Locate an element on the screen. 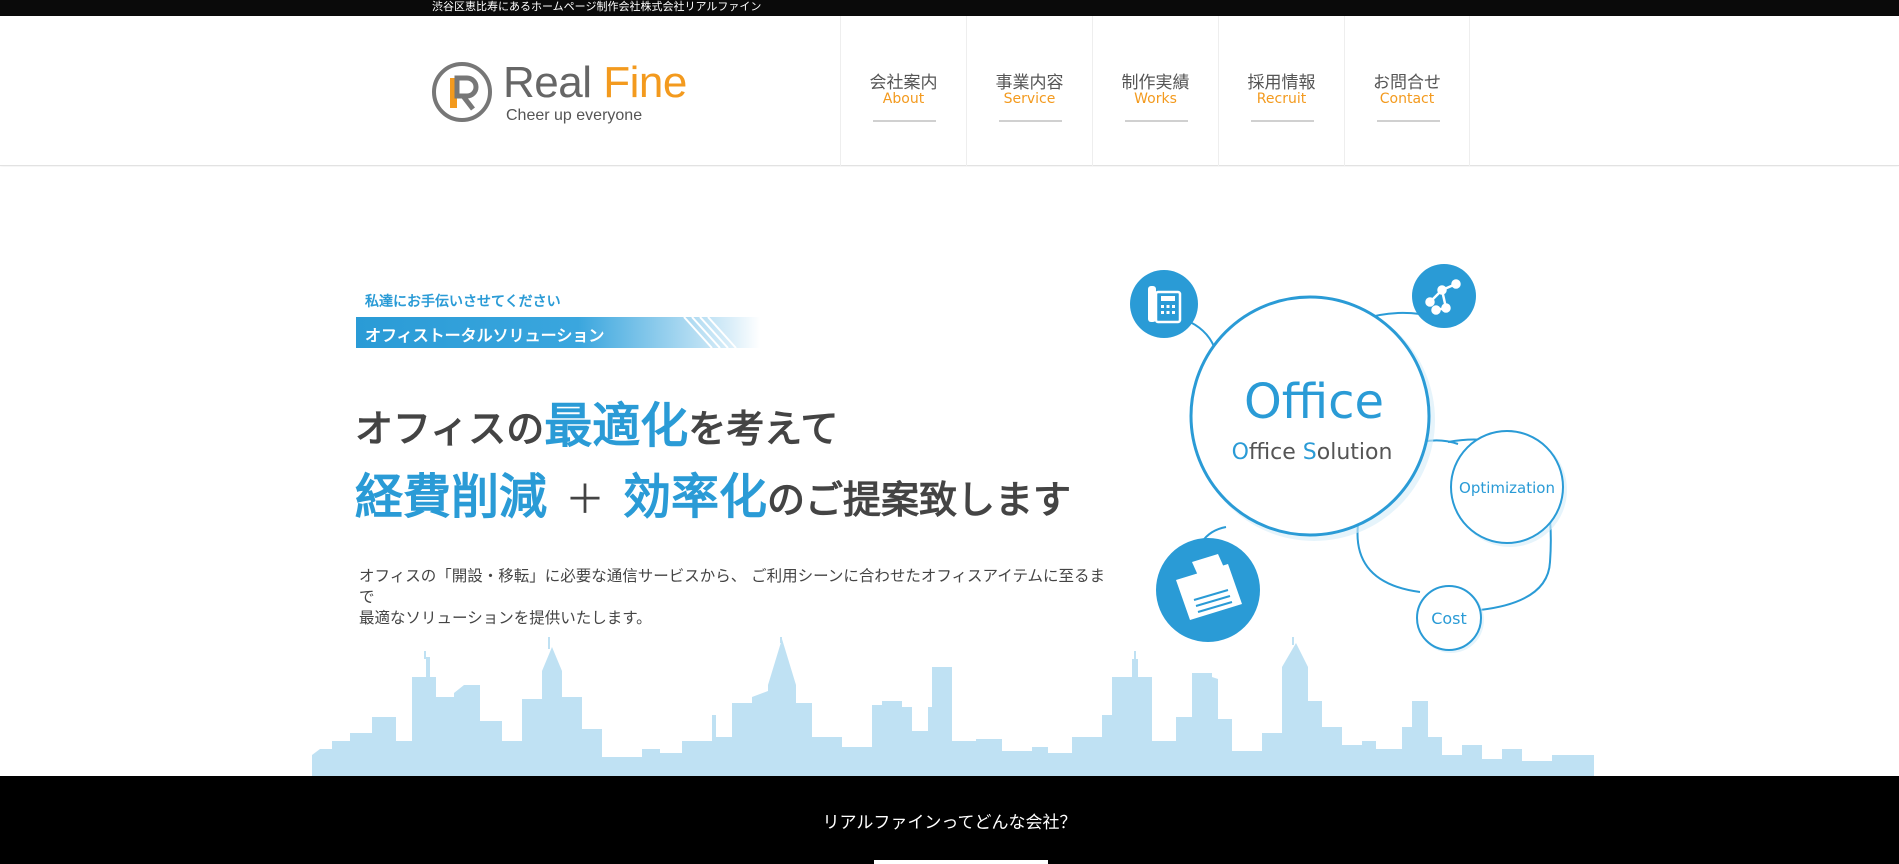 Image resolution: width=1899 pixels, height=864 pixels. ribbon-stripes-decoration is located at coordinates (710, 332).